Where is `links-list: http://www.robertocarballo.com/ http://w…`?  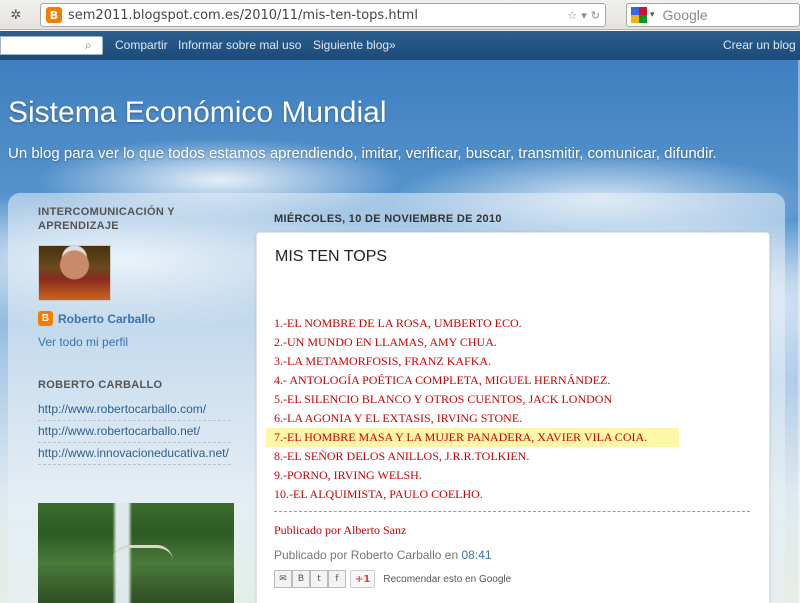 links-list: http://www.robertocarballo.com/ http://w… is located at coordinates (134, 432).